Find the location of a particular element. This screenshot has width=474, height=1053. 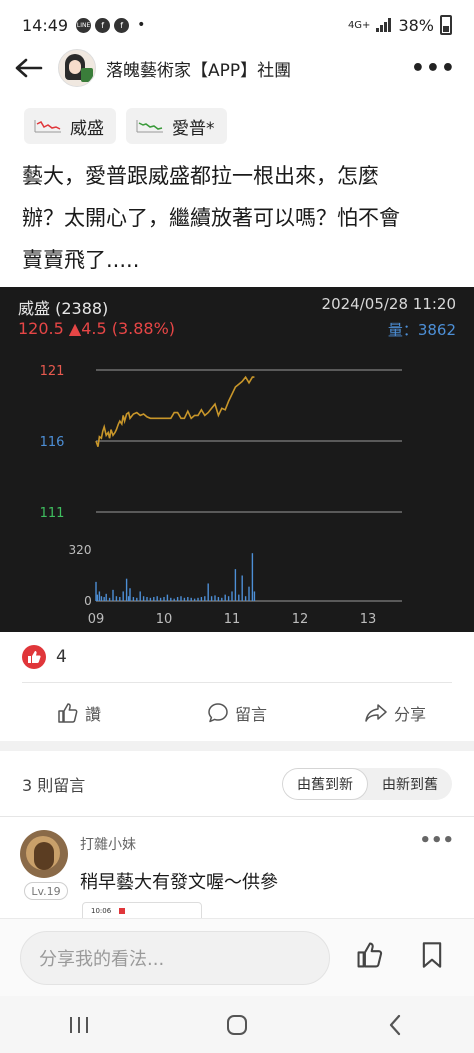

reaction-summary: 4 is located at coordinates (44, 657).